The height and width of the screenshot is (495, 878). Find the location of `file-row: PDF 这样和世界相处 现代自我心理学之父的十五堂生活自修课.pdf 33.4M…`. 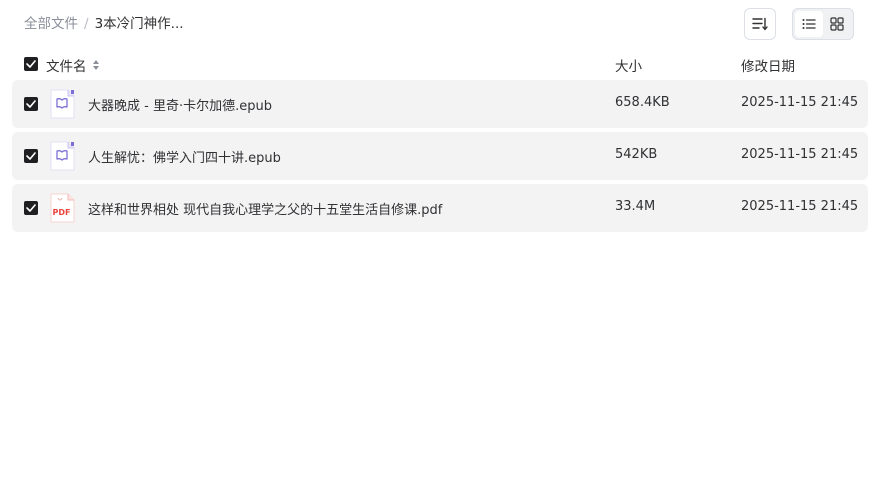

file-row: PDF 这样和世界相处 现代自我心理学之父的十五堂生活自修课.pdf 33.4M… is located at coordinates (440, 208).